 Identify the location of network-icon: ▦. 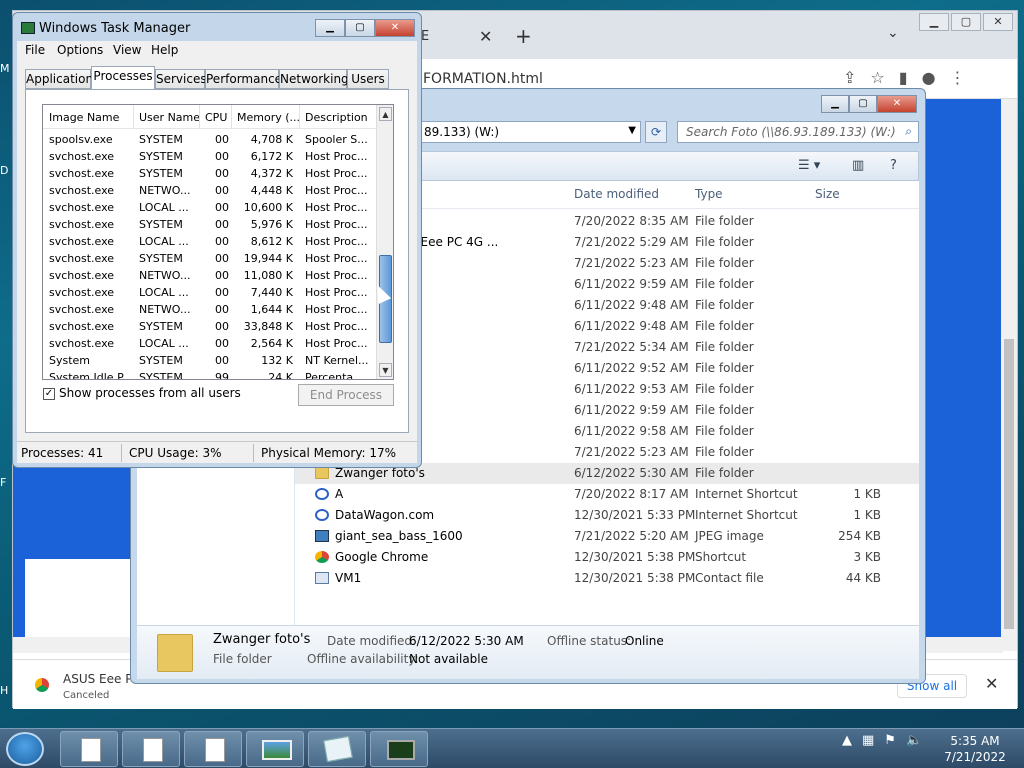
(868, 740).